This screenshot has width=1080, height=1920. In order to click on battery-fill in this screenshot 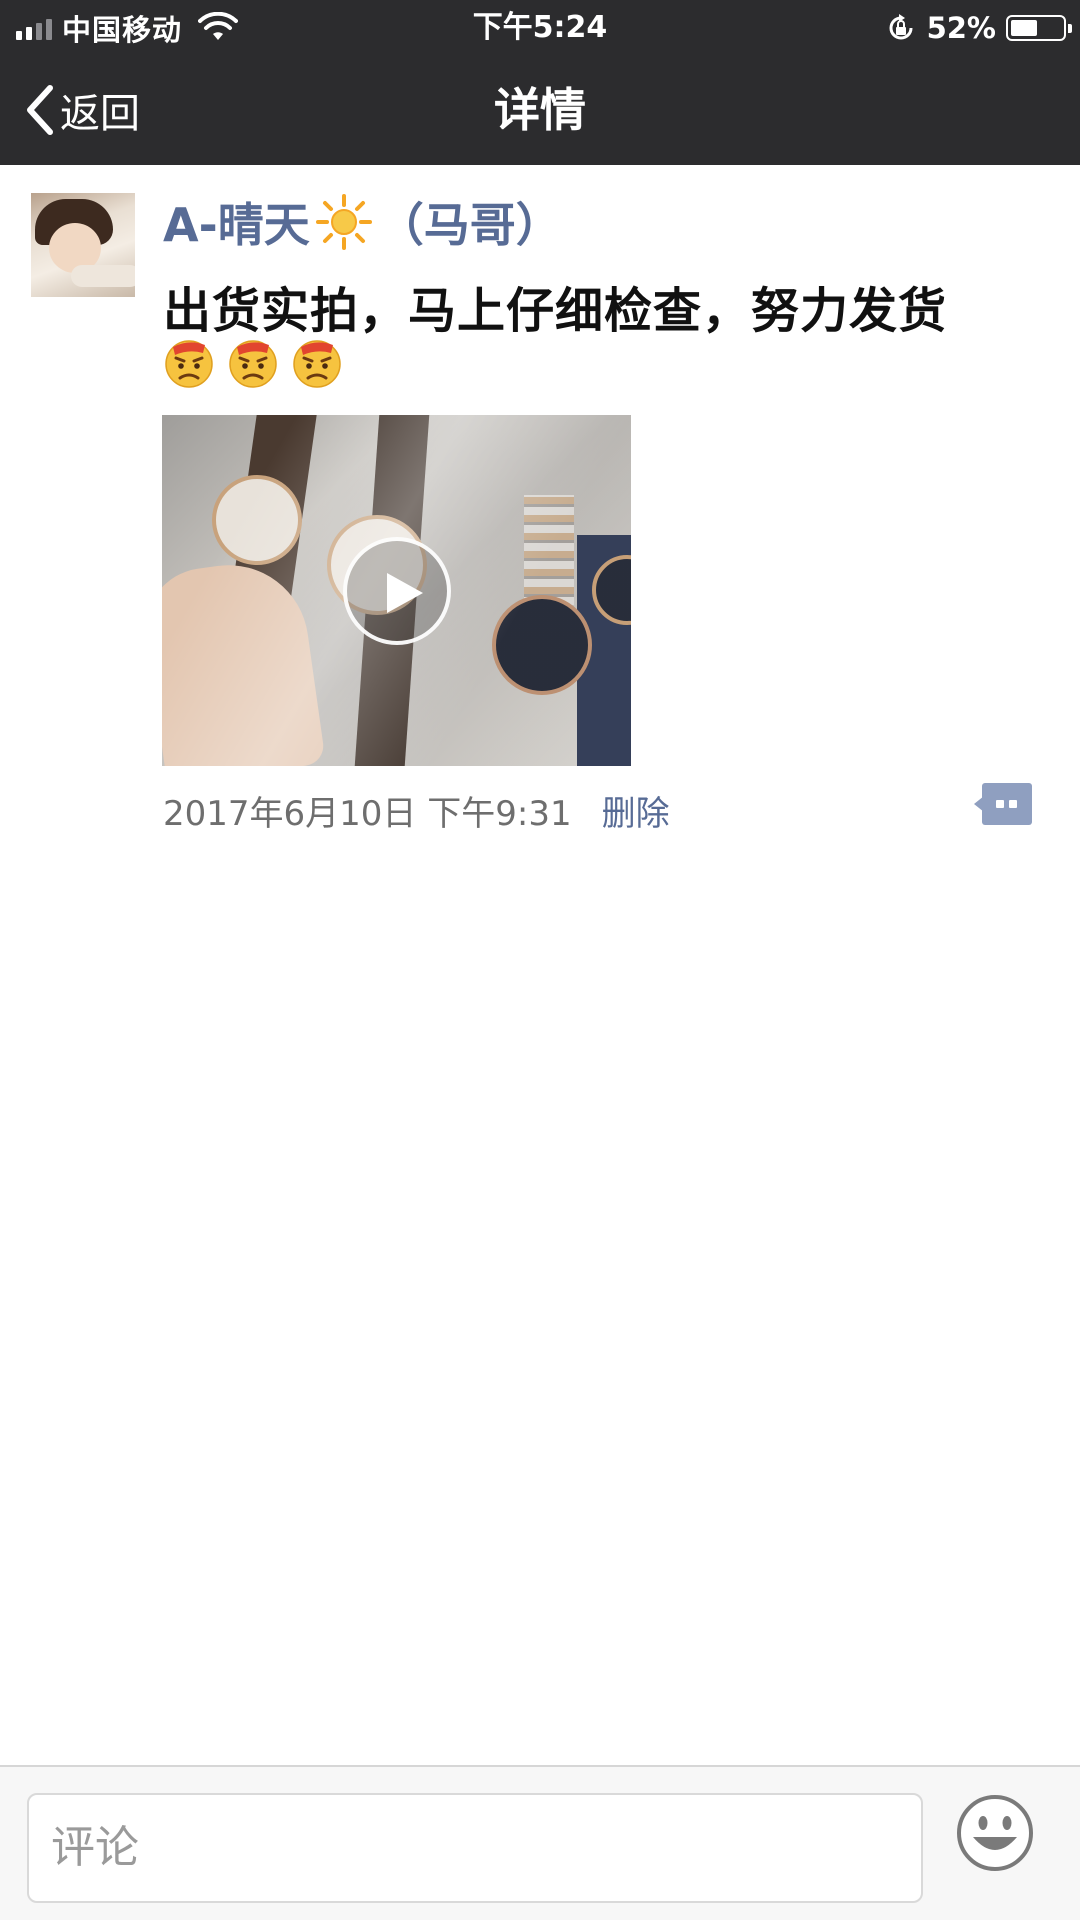, I will do `click(1024, 27)`.